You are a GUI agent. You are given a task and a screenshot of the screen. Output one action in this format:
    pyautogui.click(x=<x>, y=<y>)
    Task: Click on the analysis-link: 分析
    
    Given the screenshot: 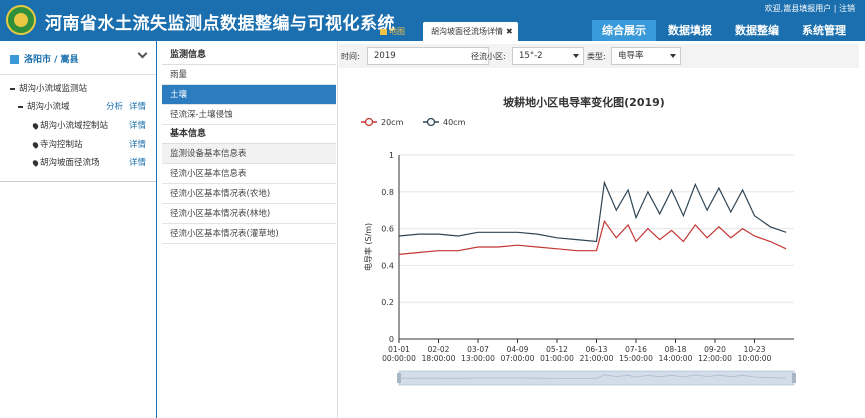 What is the action you would take?
    pyautogui.click(x=114, y=106)
    